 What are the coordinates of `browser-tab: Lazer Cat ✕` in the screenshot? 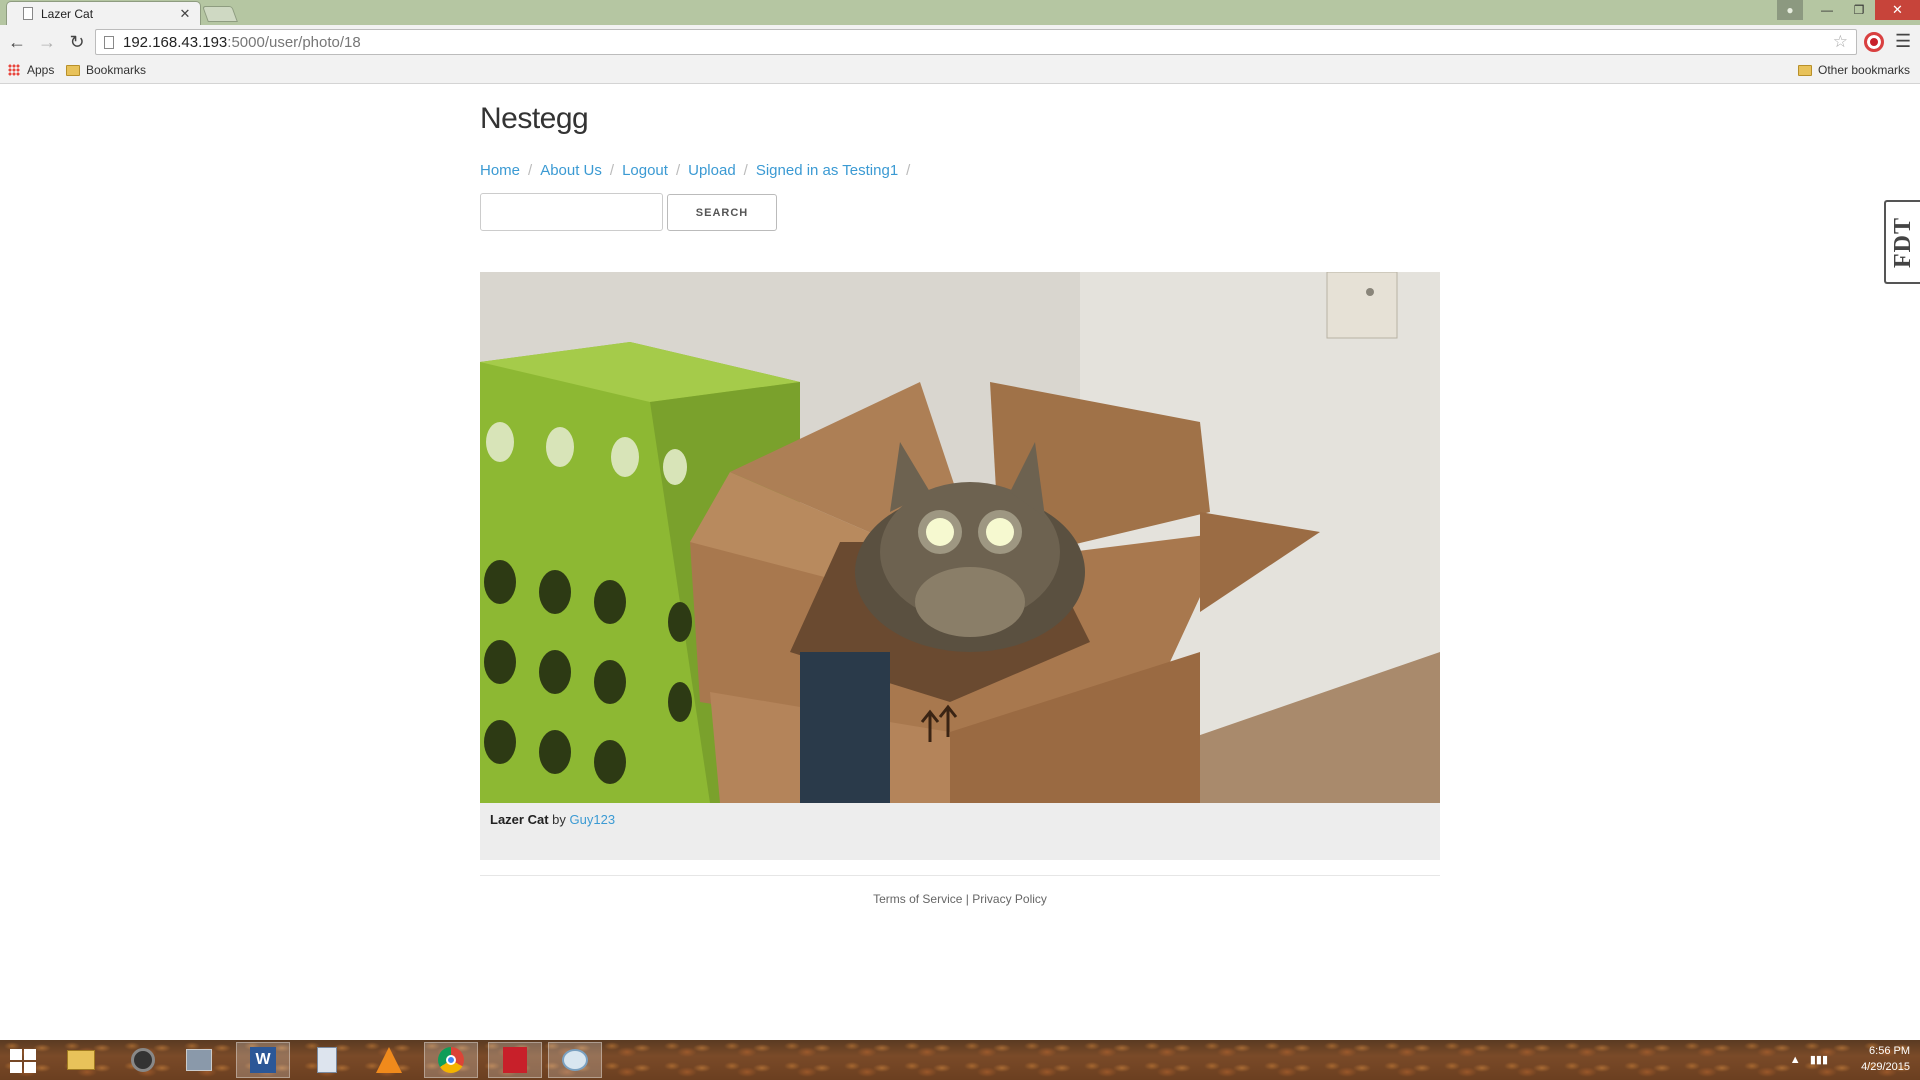 It's located at (103, 13).